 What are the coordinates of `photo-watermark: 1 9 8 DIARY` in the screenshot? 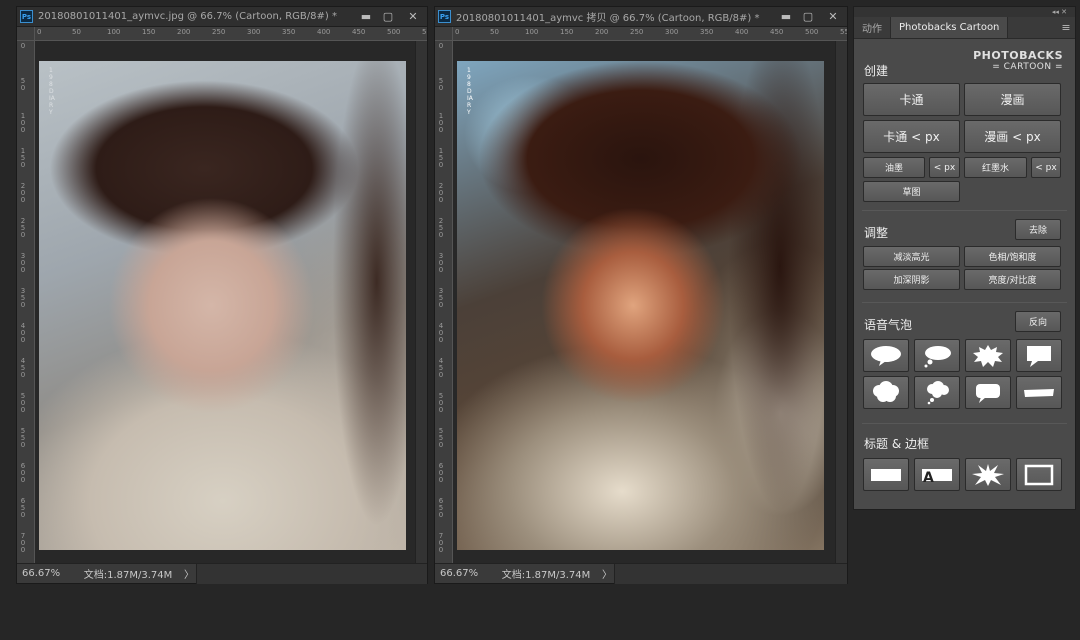 It's located at (52, 91).